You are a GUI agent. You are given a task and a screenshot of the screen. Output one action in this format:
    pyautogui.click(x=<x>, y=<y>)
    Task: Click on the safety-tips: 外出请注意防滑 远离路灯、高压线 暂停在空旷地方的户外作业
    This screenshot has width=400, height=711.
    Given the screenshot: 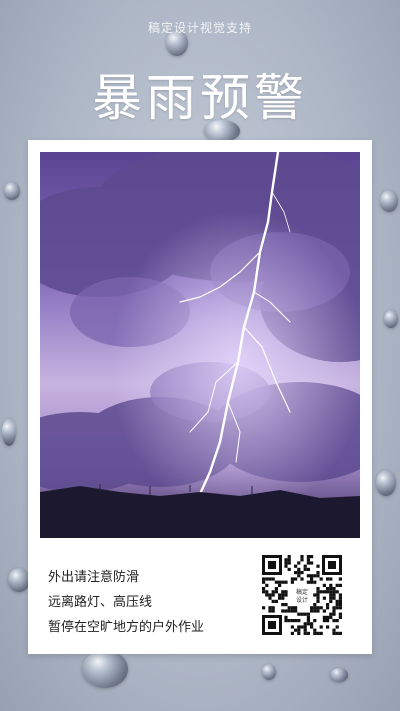 What is the action you would take?
    pyautogui.click(x=126, y=602)
    